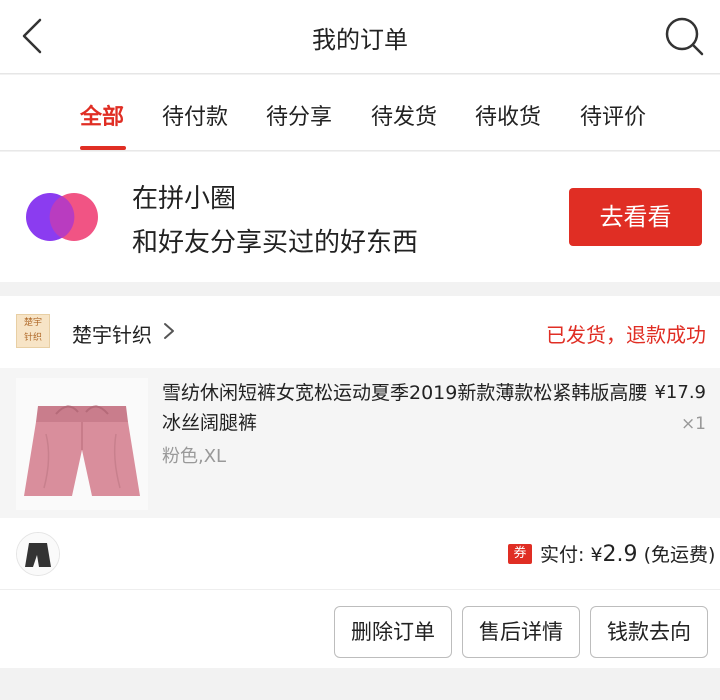 The width and height of the screenshot is (720, 700). What do you see at coordinates (521, 632) in the screenshot?
I see `after-sale-details-button: 售后详情` at bounding box center [521, 632].